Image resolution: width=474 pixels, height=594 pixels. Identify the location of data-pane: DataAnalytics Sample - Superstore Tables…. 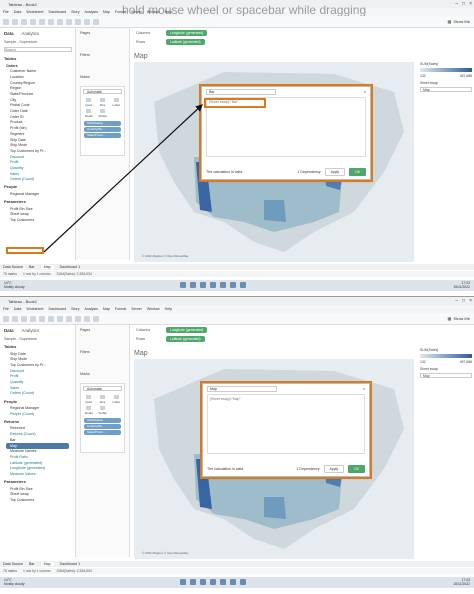
(38, 441).